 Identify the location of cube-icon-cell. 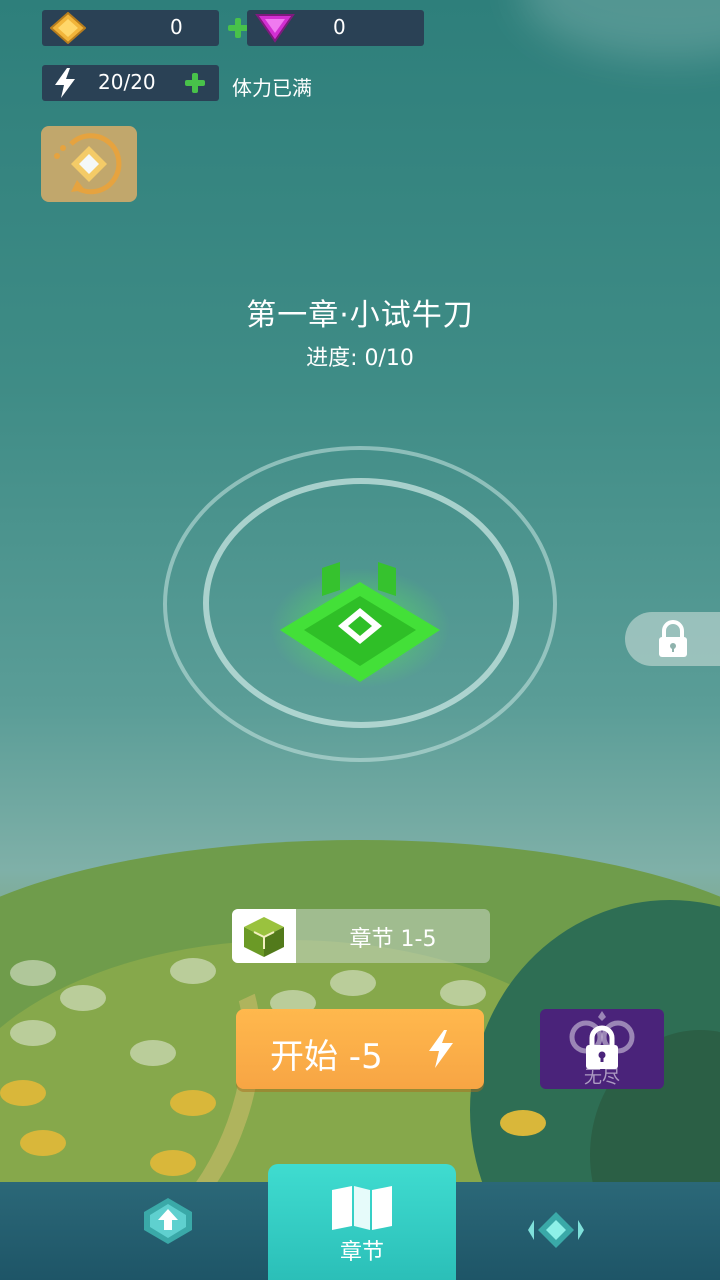
(264, 936).